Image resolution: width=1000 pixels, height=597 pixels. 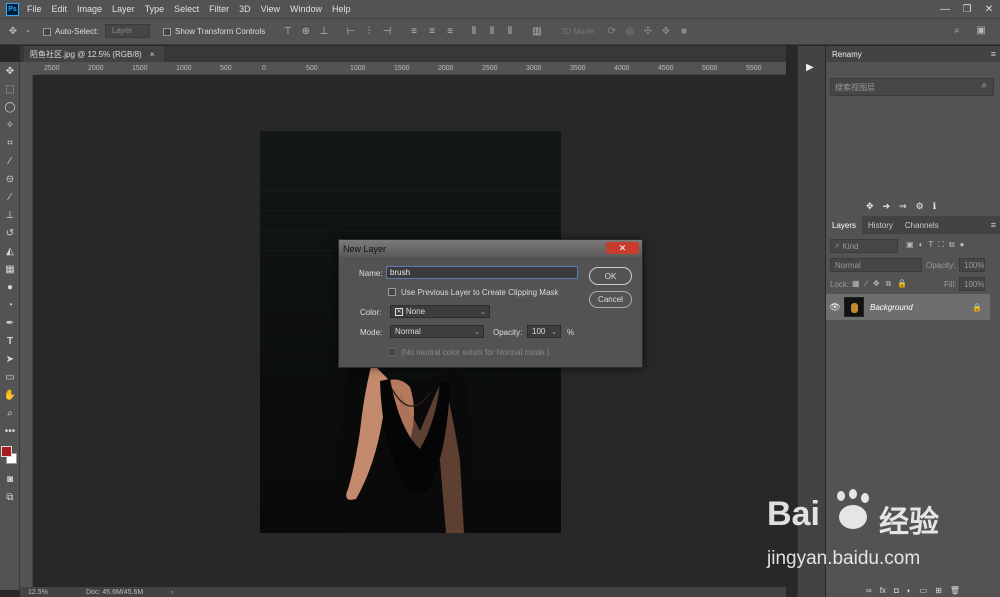 I want to click on tab-history: History, so click(x=880, y=225).